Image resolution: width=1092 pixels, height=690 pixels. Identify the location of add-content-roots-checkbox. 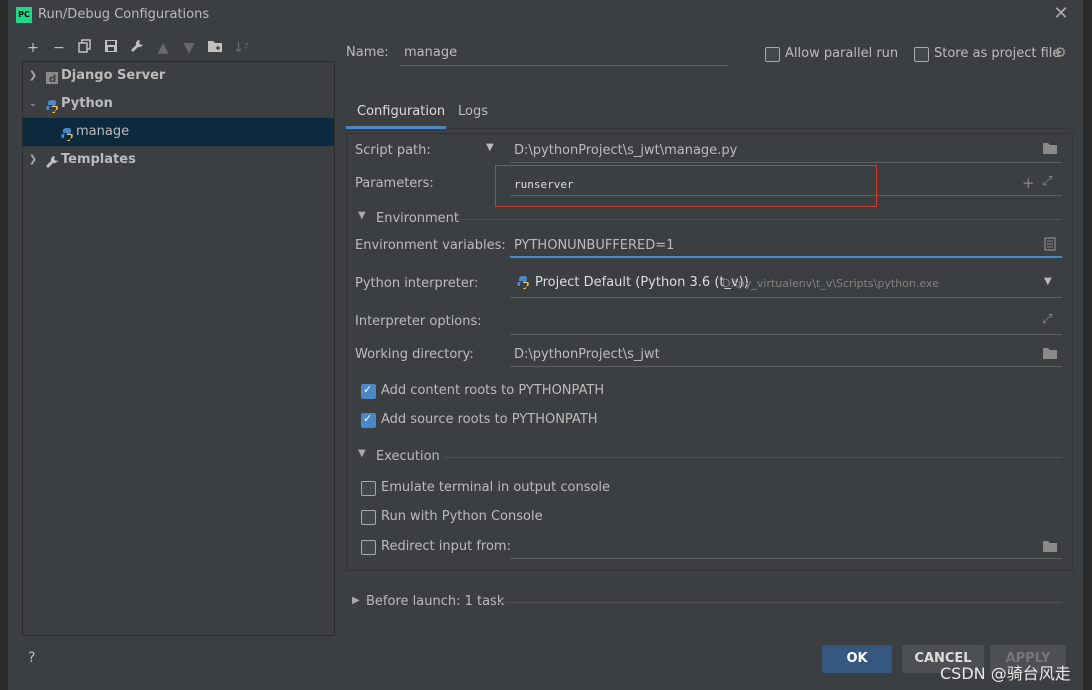
(368, 391).